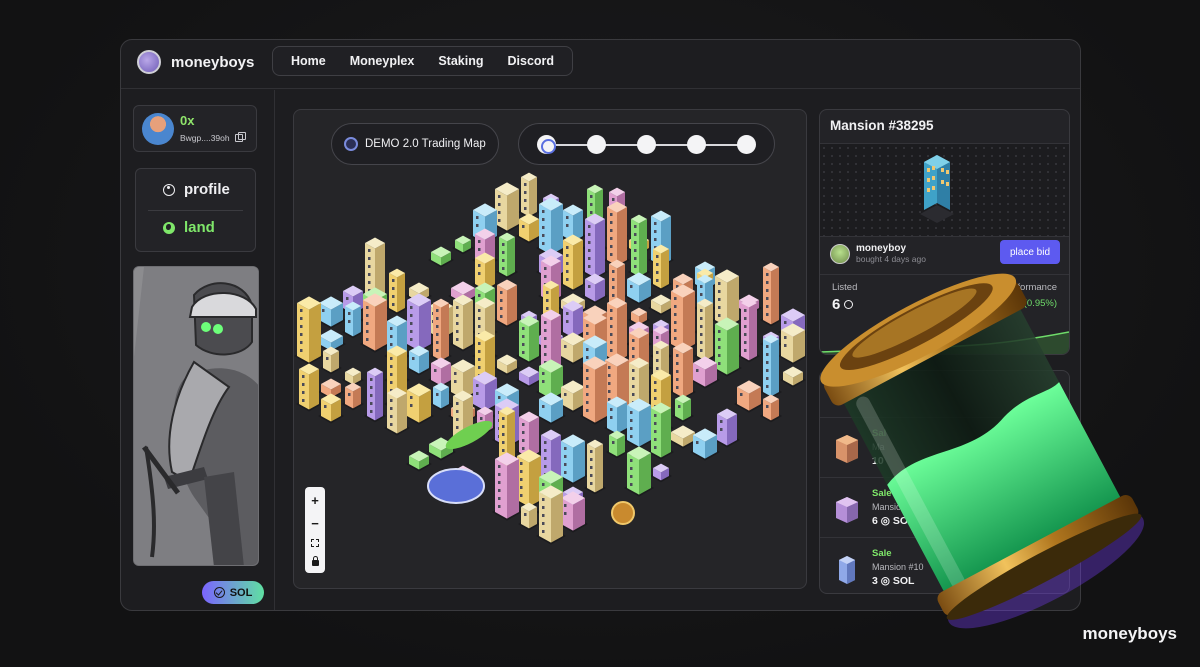  What do you see at coordinates (937, 189) in the screenshot?
I see `mansion-building-image` at bounding box center [937, 189].